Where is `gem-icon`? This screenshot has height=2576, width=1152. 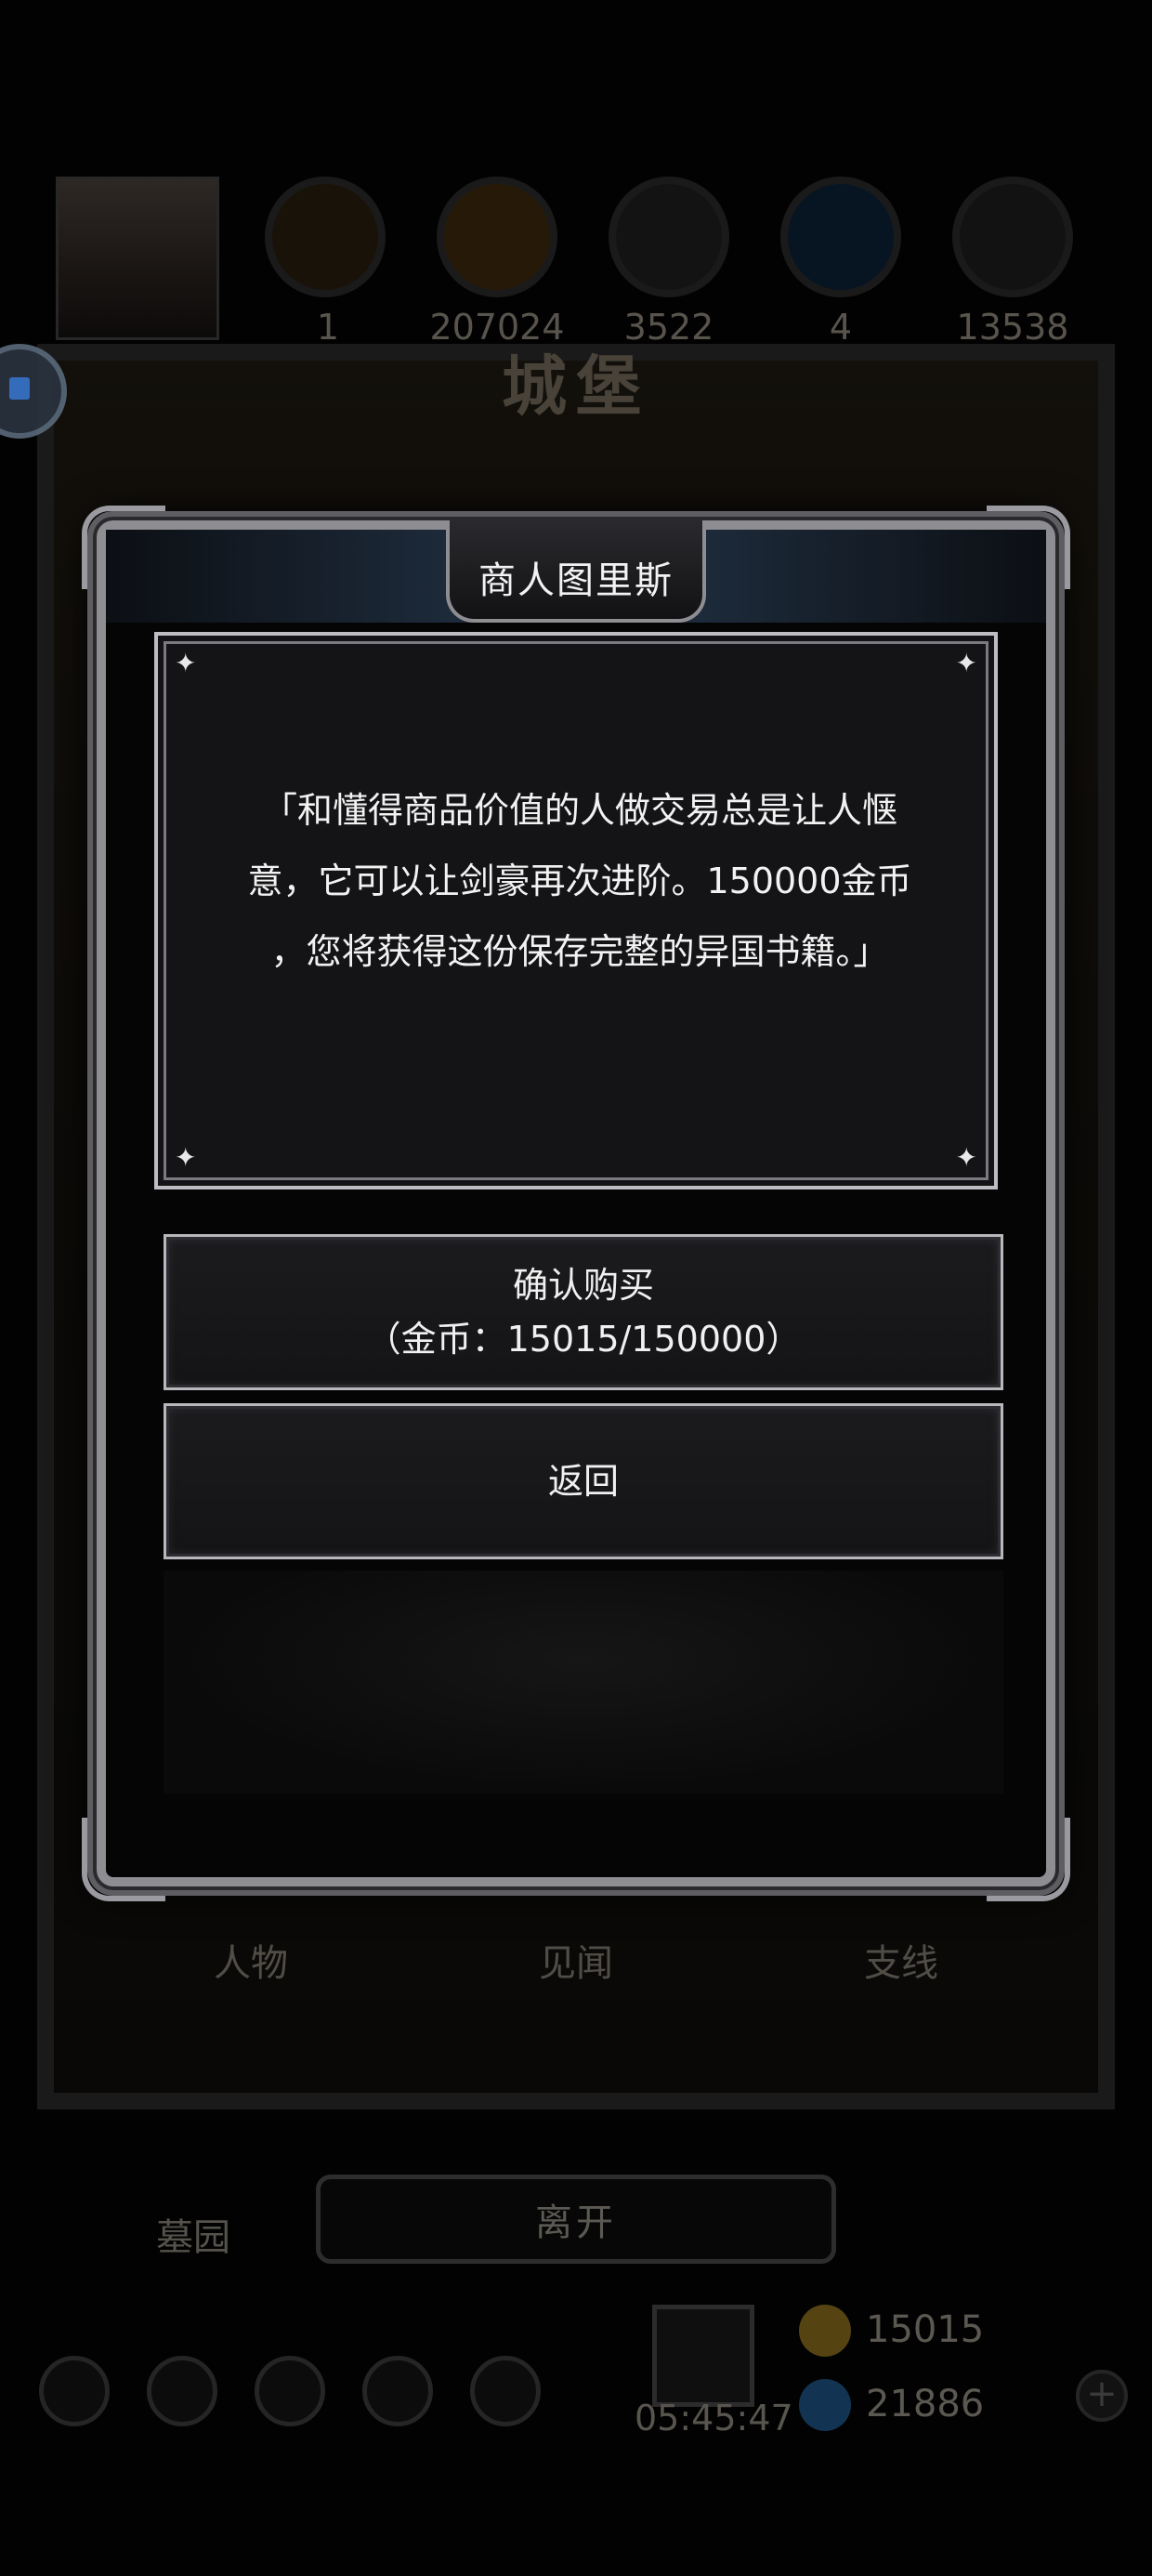
gem-icon is located at coordinates (825, 2405).